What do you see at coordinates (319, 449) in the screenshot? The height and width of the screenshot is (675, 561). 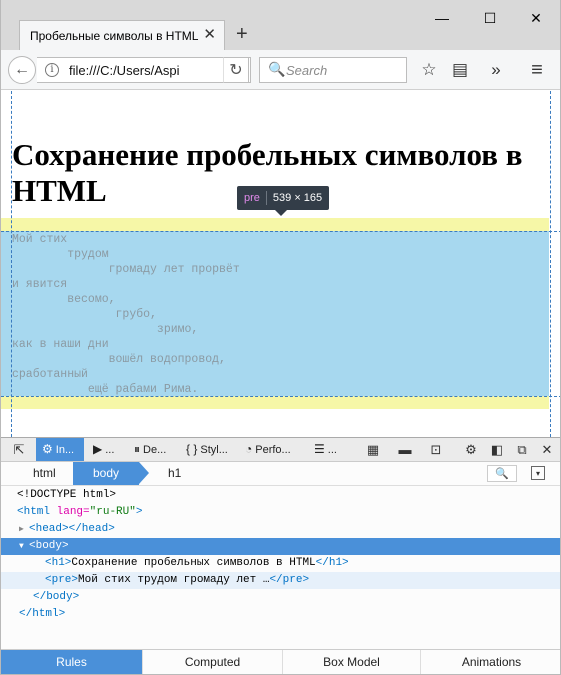 I see `network-icon: ☰` at bounding box center [319, 449].